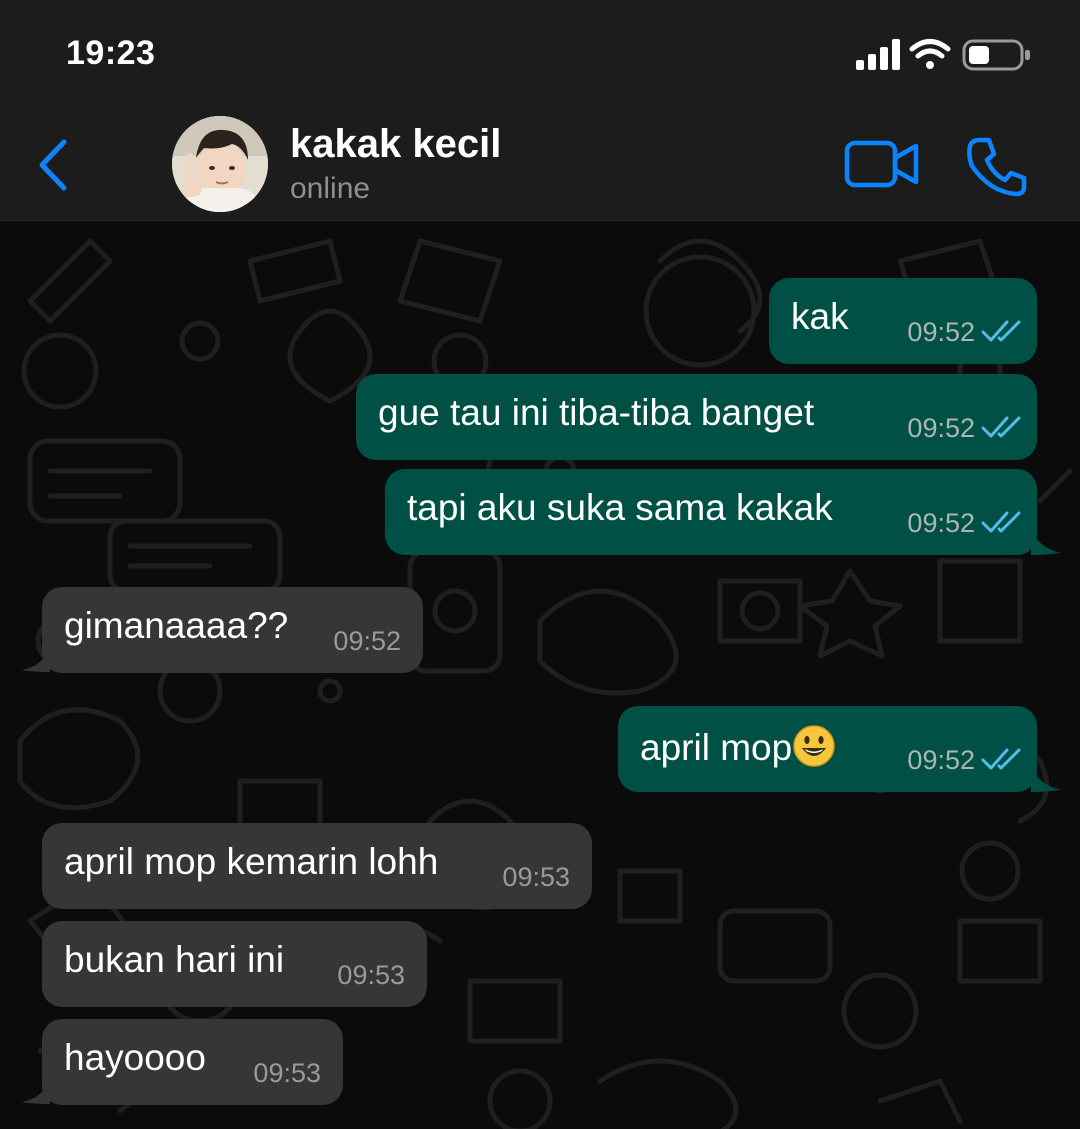 Image resolution: width=1080 pixels, height=1129 pixels. What do you see at coordinates (738, 746) in the screenshot?
I see `message-text: april mop` at bounding box center [738, 746].